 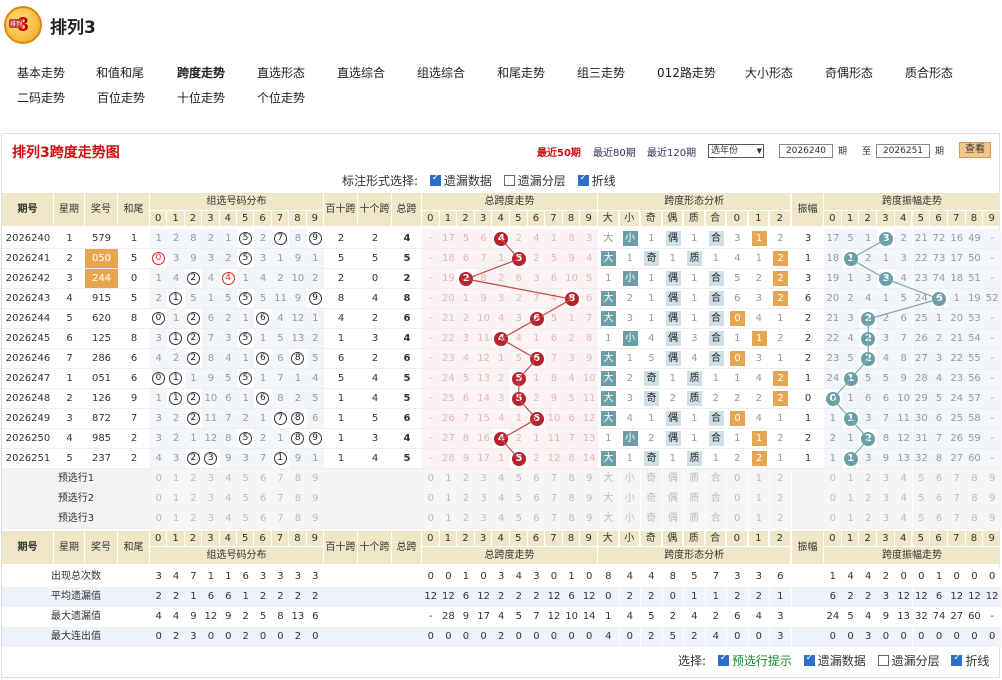 I want to click on query-button: 查看, so click(x=975, y=150).